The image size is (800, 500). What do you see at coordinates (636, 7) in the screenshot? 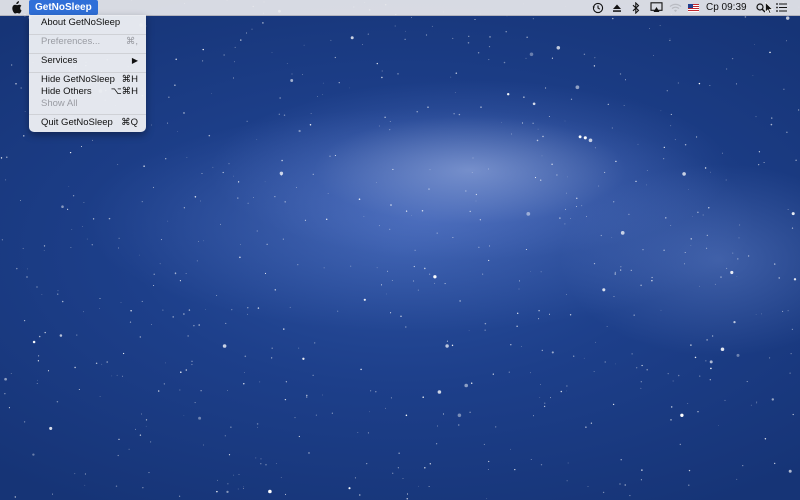
I see `bluetooth-icon` at bounding box center [636, 7].